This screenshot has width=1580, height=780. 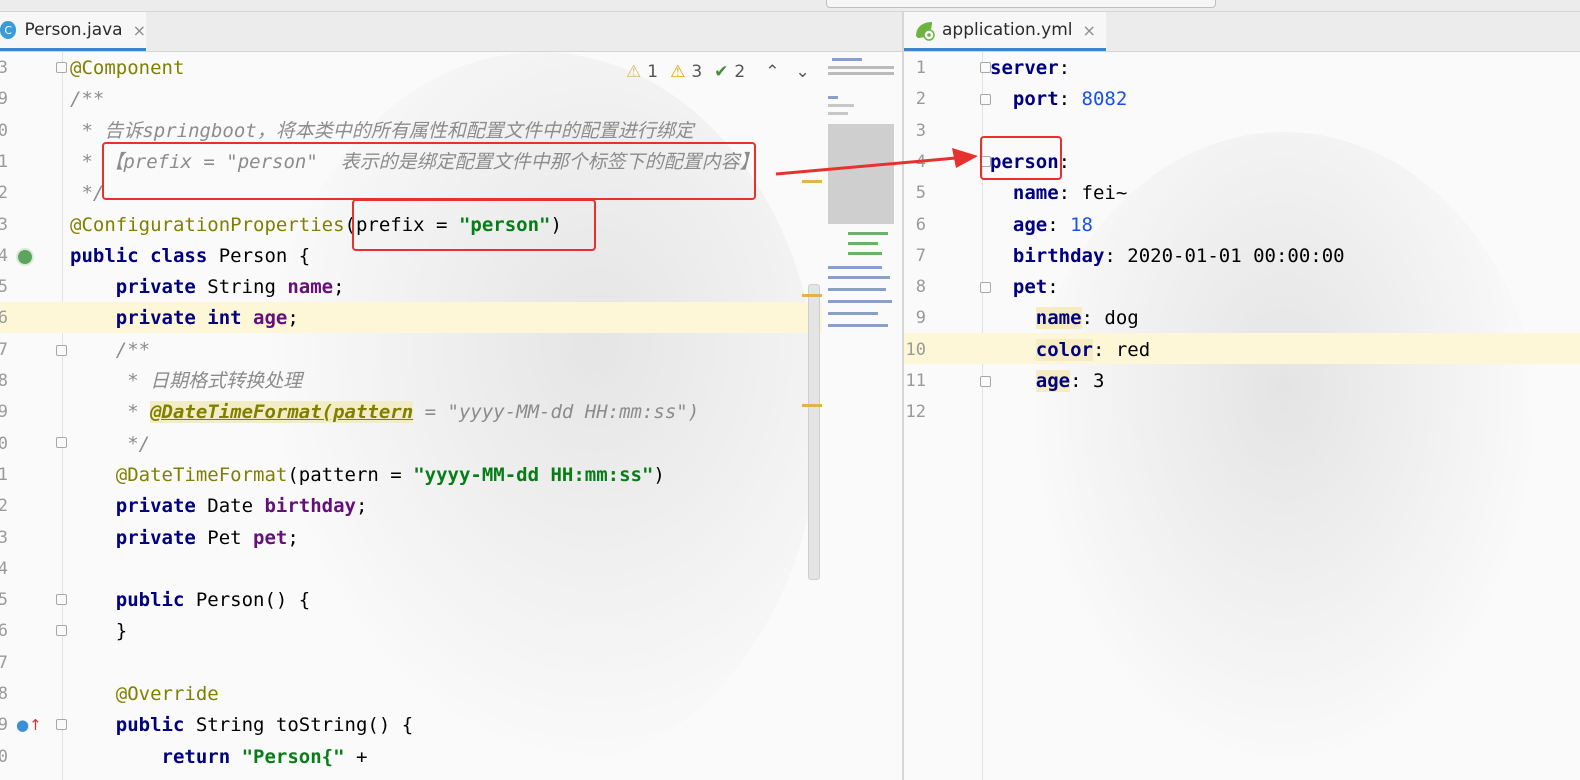 I want to click on code-line: 9 /**, so click(x=411, y=99).